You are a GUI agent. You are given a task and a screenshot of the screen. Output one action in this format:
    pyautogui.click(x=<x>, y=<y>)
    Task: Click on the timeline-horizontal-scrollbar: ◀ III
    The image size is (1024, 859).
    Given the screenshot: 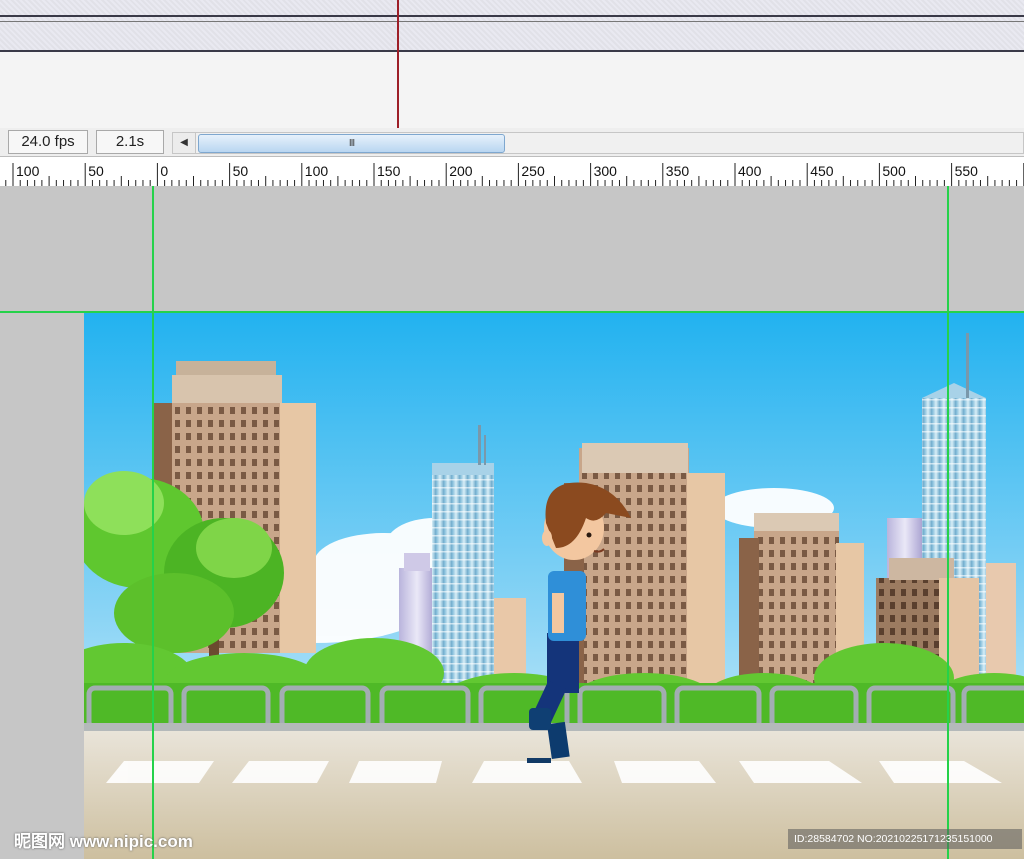 What is the action you would take?
    pyautogui.click(x=598, y=143)
    